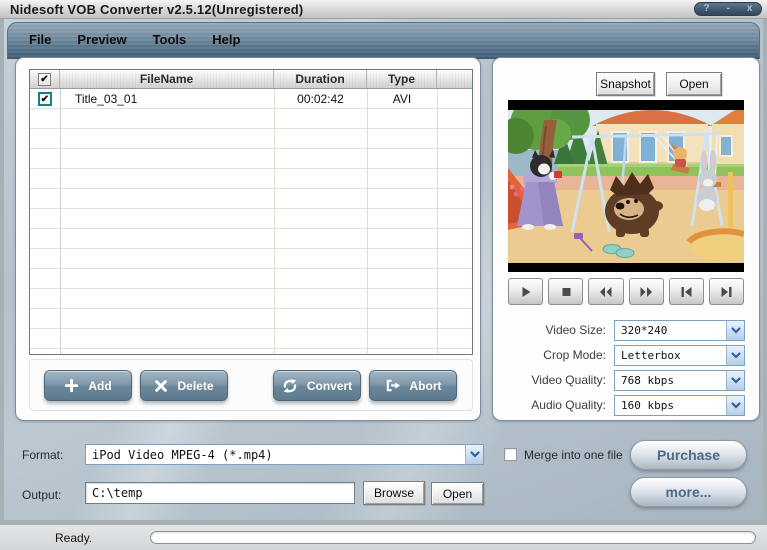 The height and width of the screenshot is (550, 767). What do you see at coordinates (72, 385) in the screenshot?
I see `plus-icon` at bounding box center [72, 385].